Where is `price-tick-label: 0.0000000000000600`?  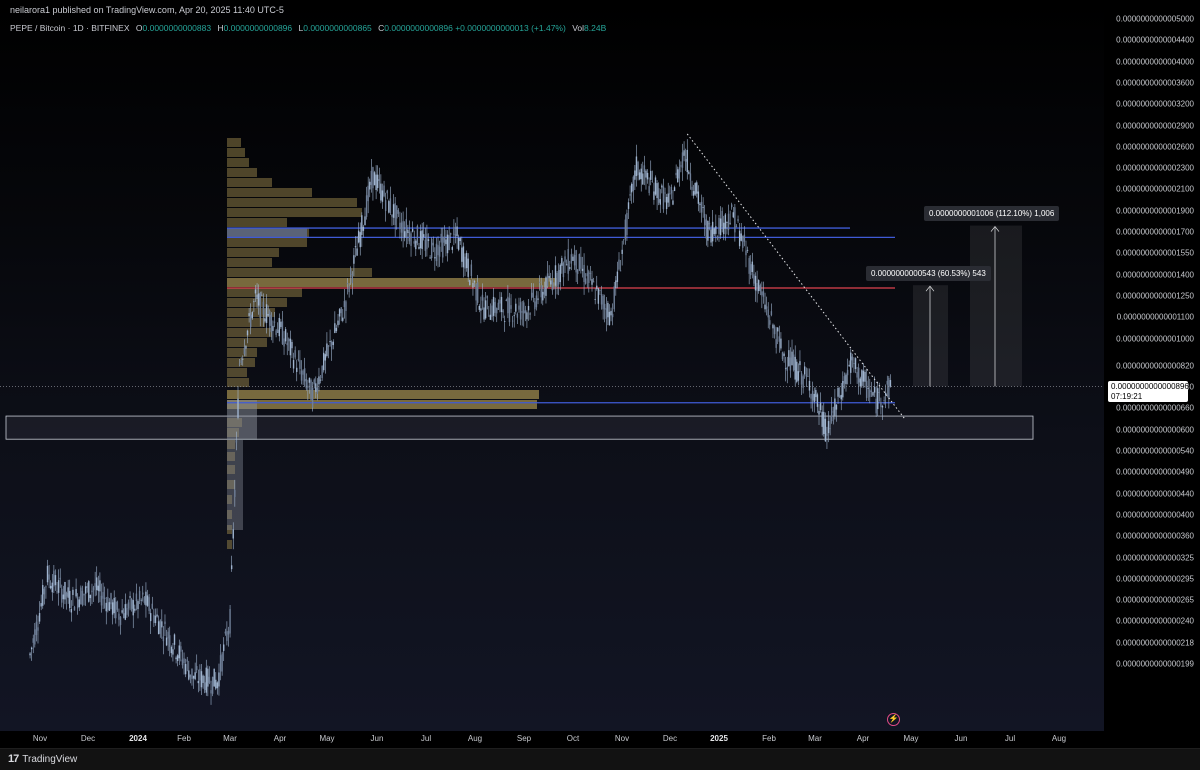
price-tick-label: 0.0000000000000600 is located at coordinates (1155, 430).